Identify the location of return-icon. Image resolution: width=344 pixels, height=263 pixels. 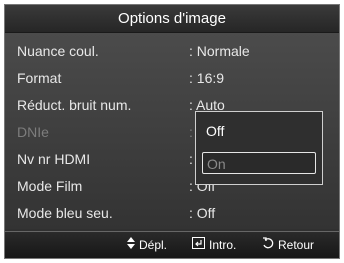
(268, 245).